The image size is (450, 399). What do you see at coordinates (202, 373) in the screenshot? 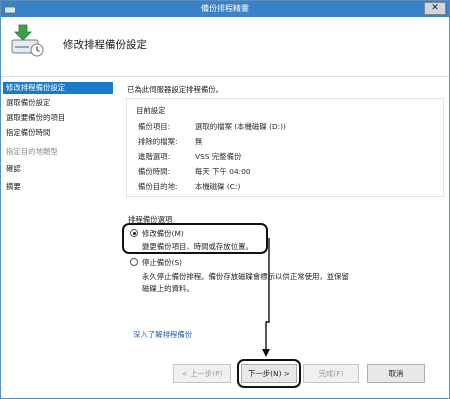
I see `prev-button: < 上一步(P)` at bounding box center [202, 373].